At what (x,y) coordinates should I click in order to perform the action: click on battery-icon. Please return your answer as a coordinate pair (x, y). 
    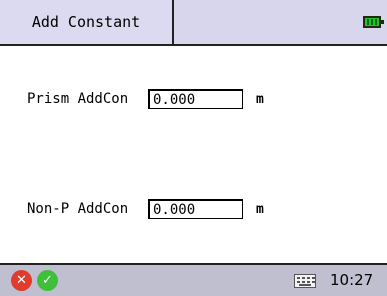
    Looking at the image, I should click on (373, 22).